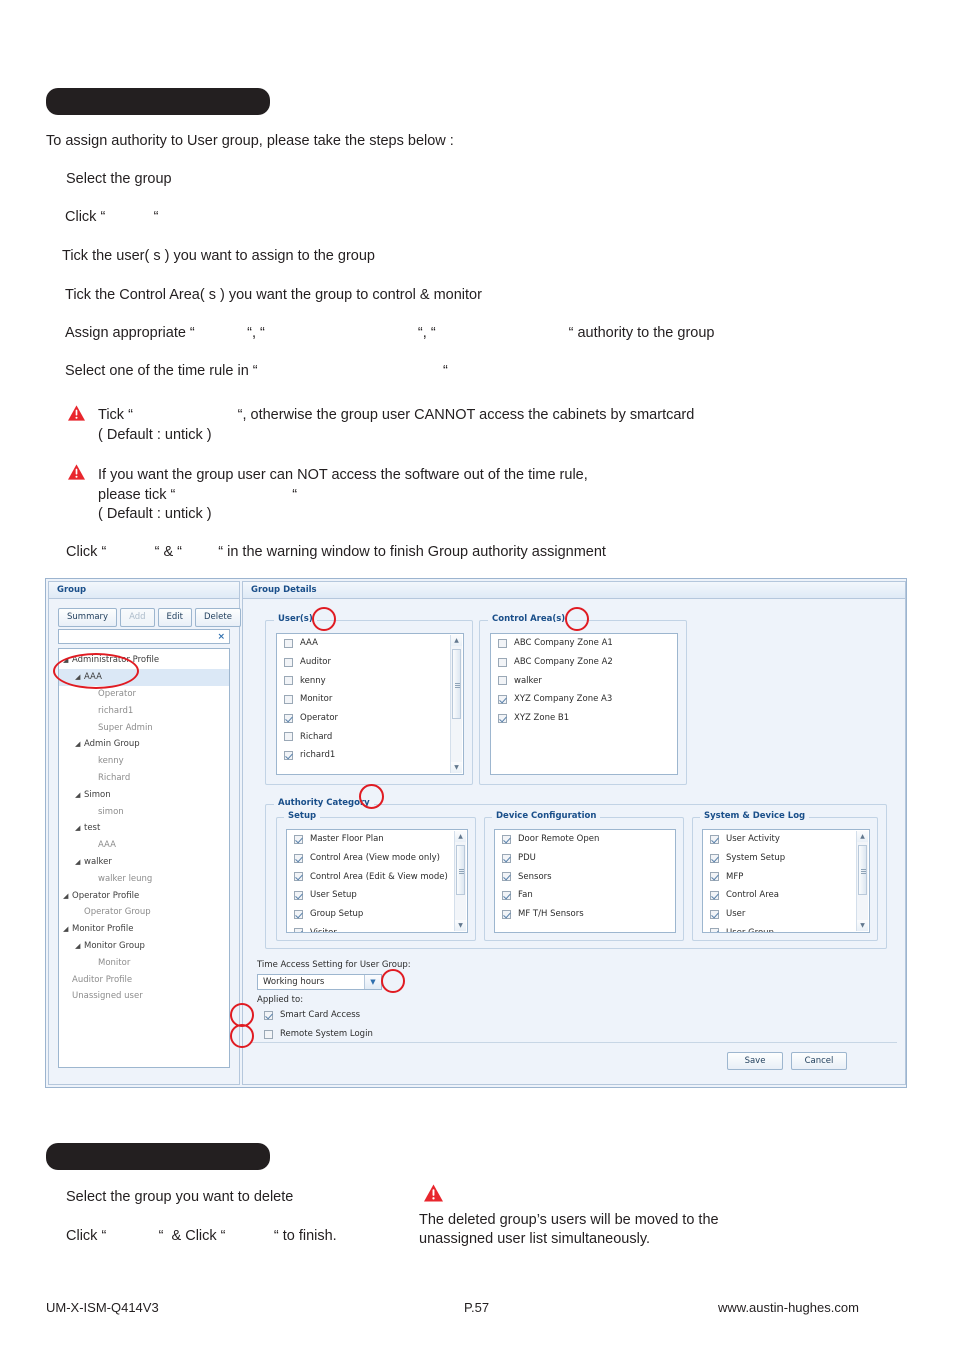  What do you see at coordinates (370, 662) in the screenshot?
I see `checkbox-row: Auditor` at bounding box center [370, 662].